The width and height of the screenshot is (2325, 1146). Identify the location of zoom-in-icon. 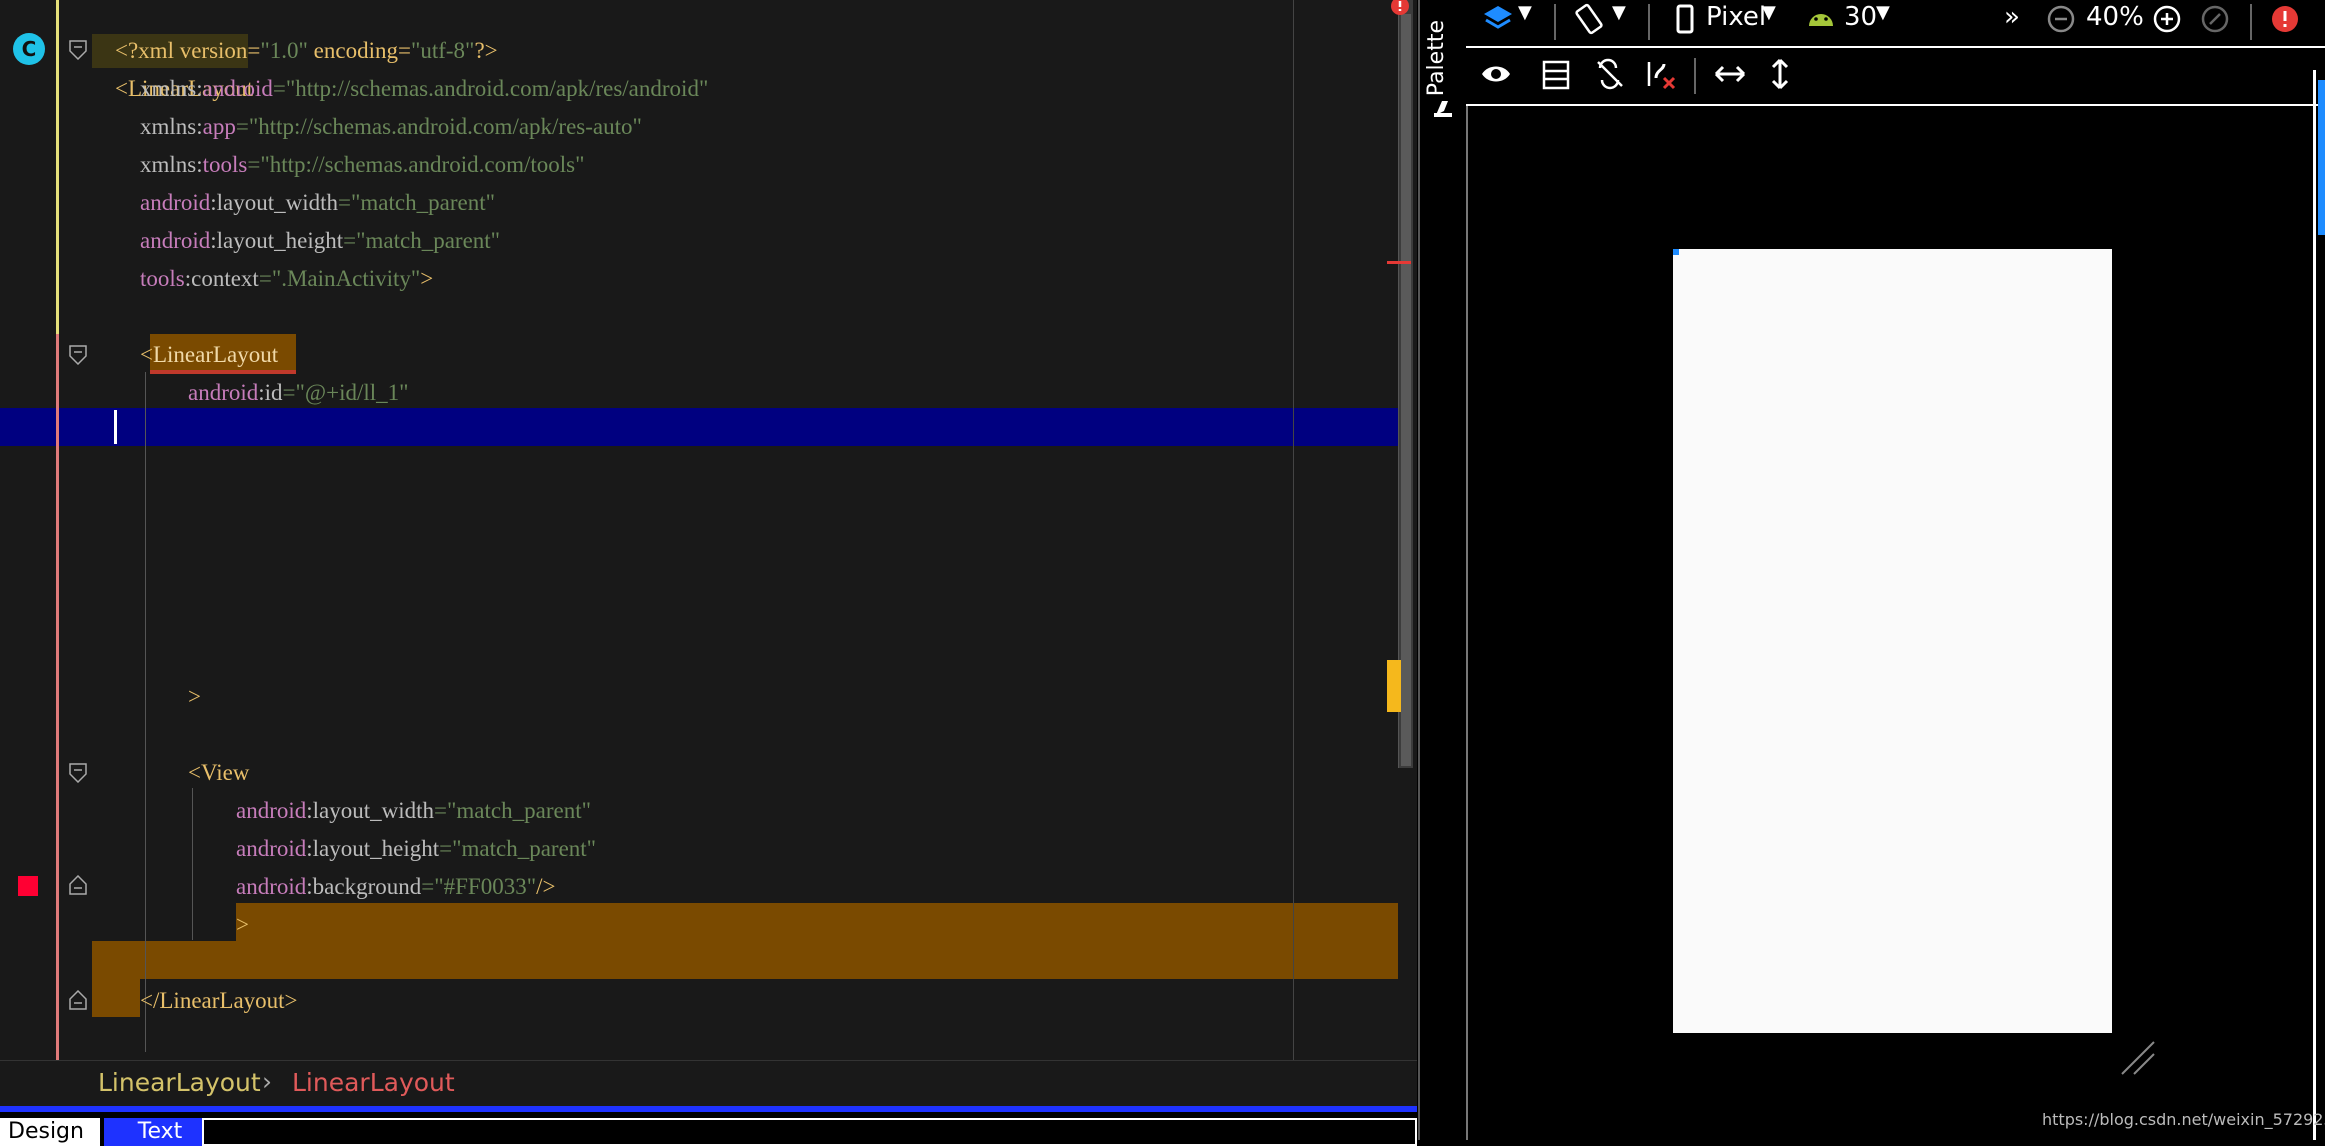
(2167, 19).